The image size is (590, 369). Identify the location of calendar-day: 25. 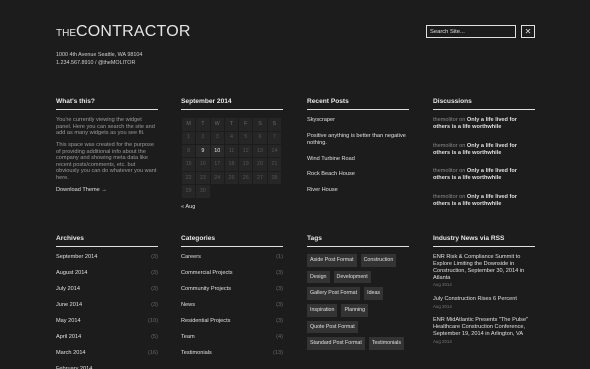
(231, 178).